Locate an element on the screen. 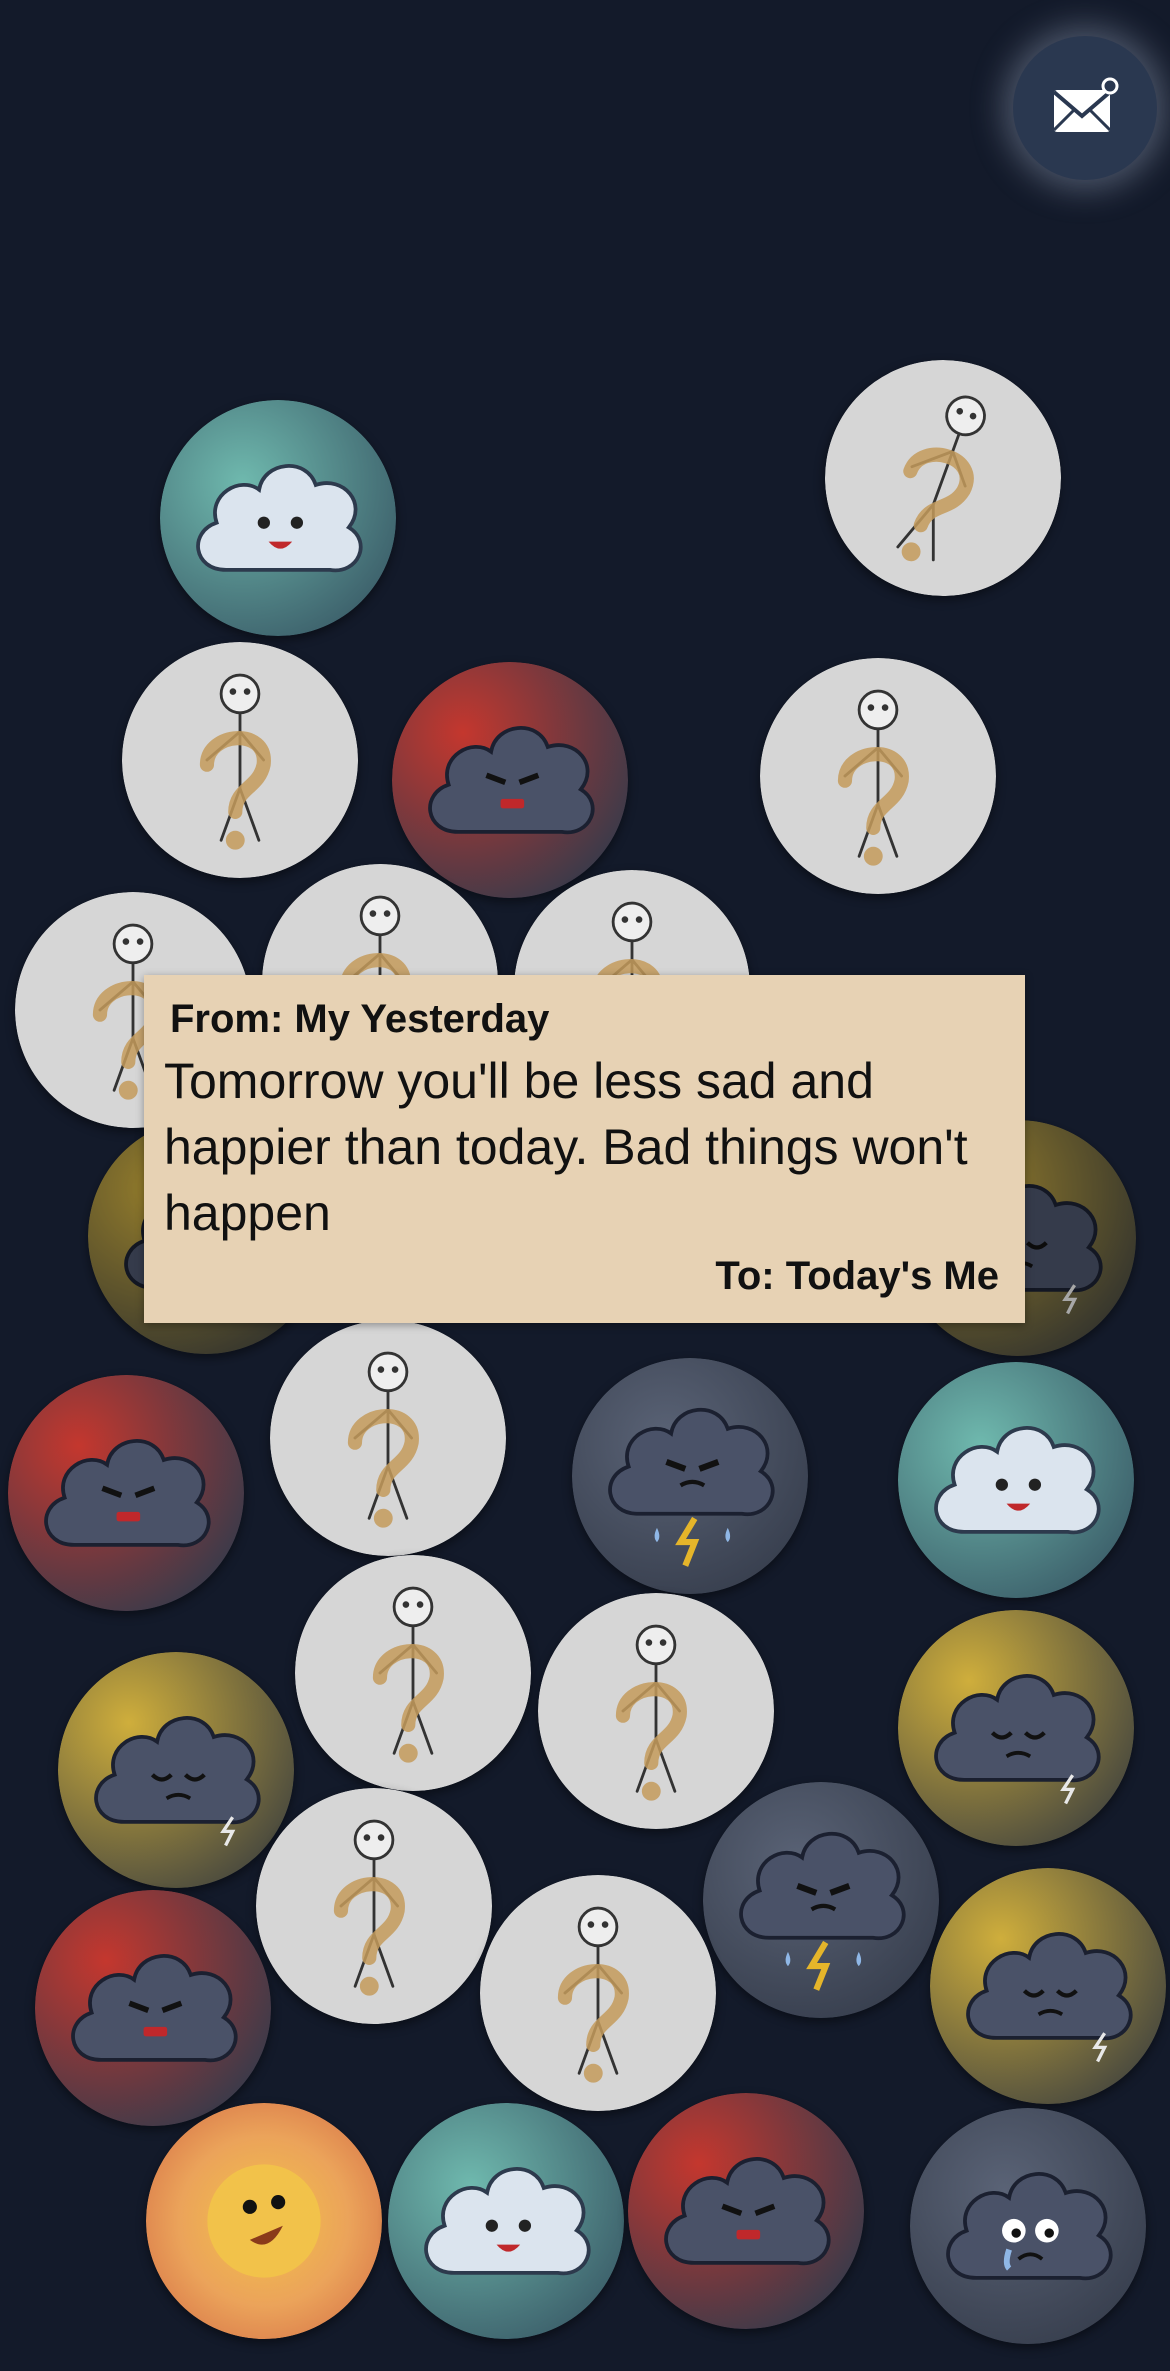 The image size is (1170, 2371). envelope-notification-icon is located at coordinates (1085, 104).